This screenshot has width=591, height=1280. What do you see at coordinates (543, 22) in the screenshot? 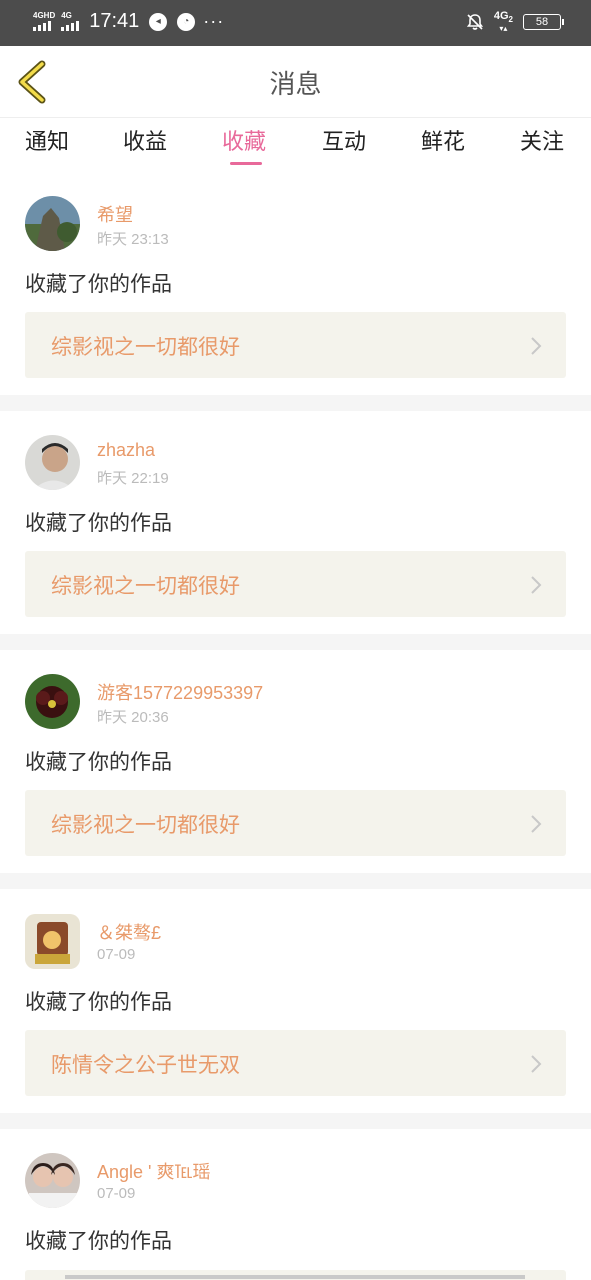
I see `battery-icon: 58` at bounding box center [543, 22].